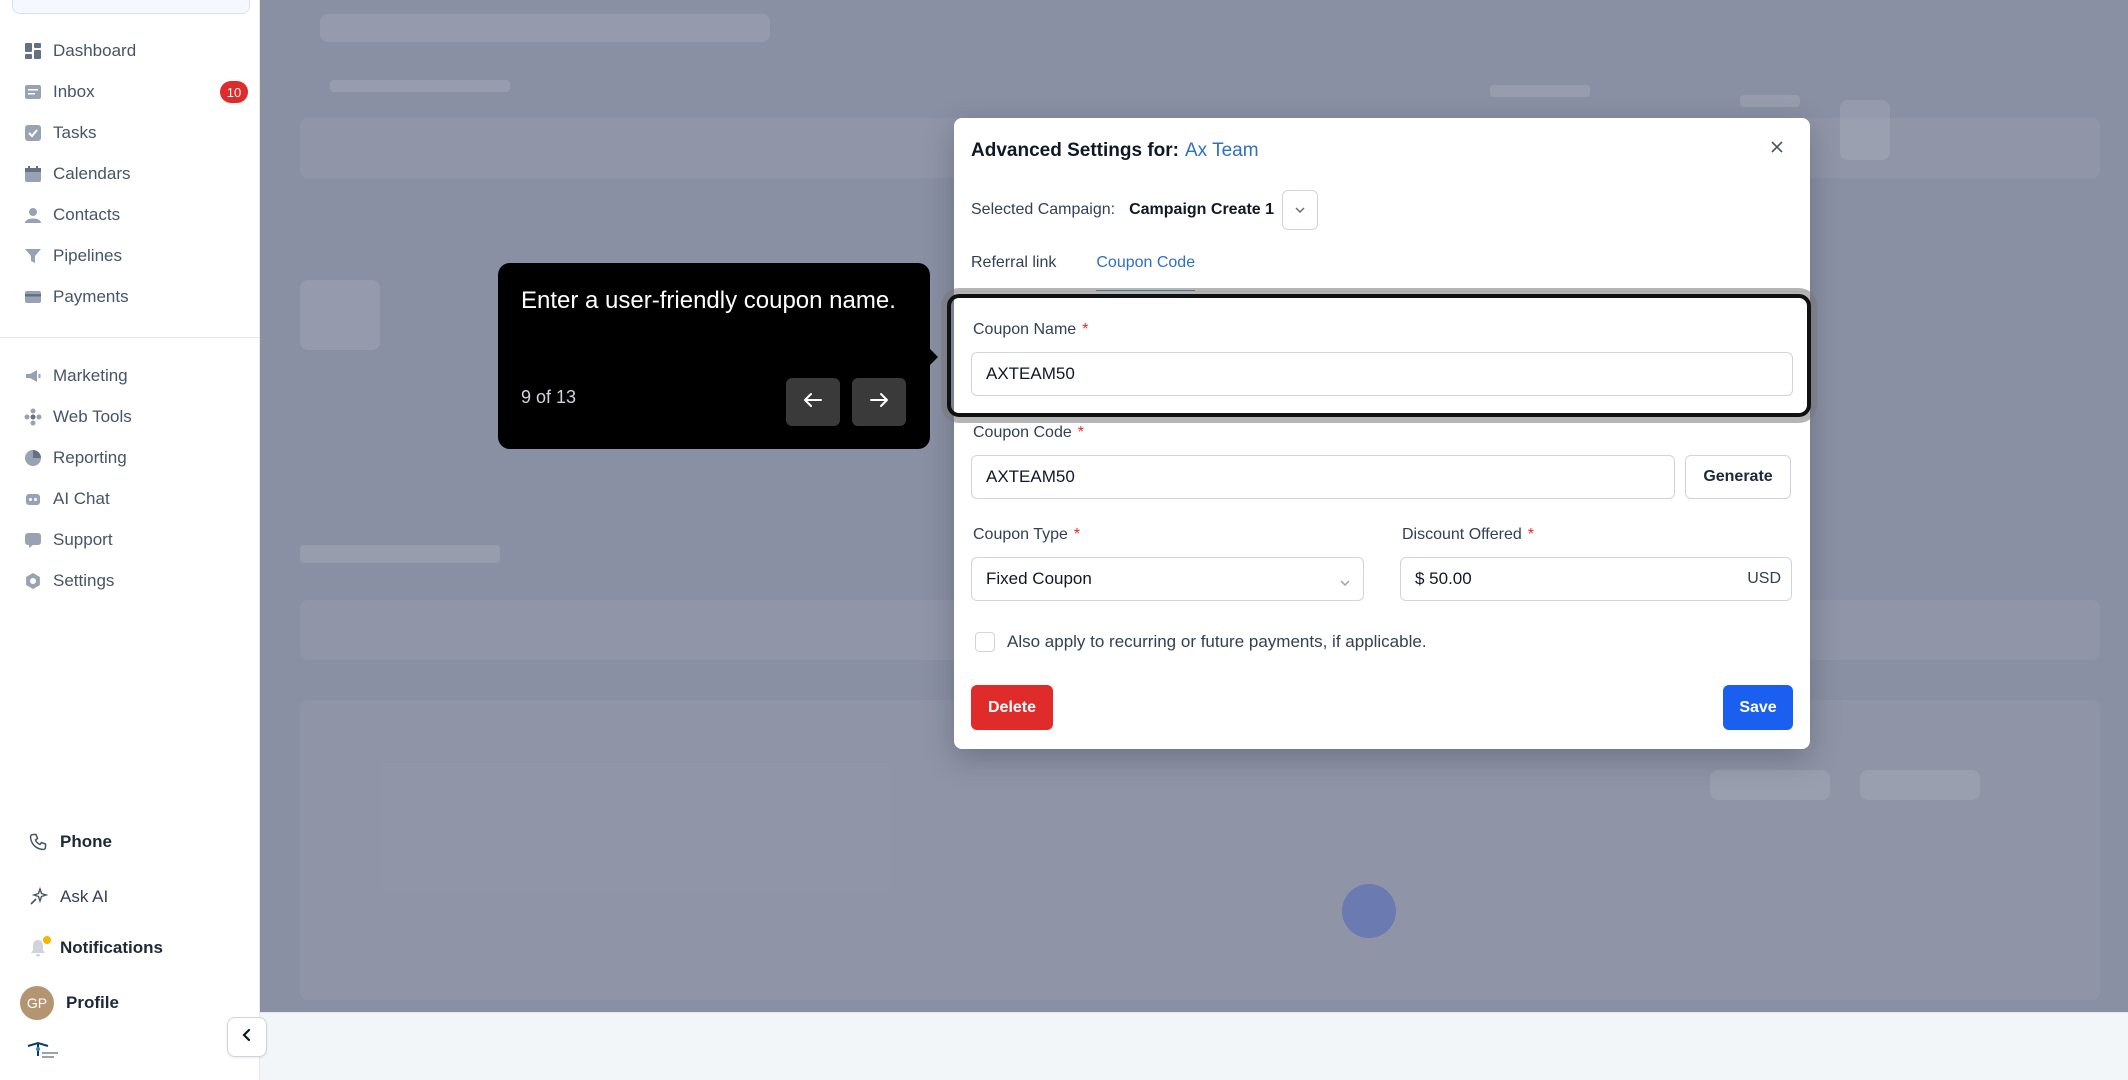 The width and height of the screenshot is (2128, 1080). I want to click on blurred-icon, so click(1865, 130).